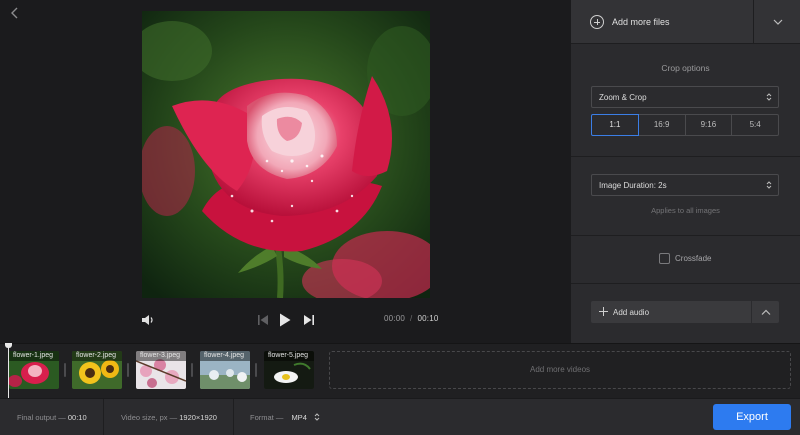  I want to click on volume-icon, so click(147, 320).